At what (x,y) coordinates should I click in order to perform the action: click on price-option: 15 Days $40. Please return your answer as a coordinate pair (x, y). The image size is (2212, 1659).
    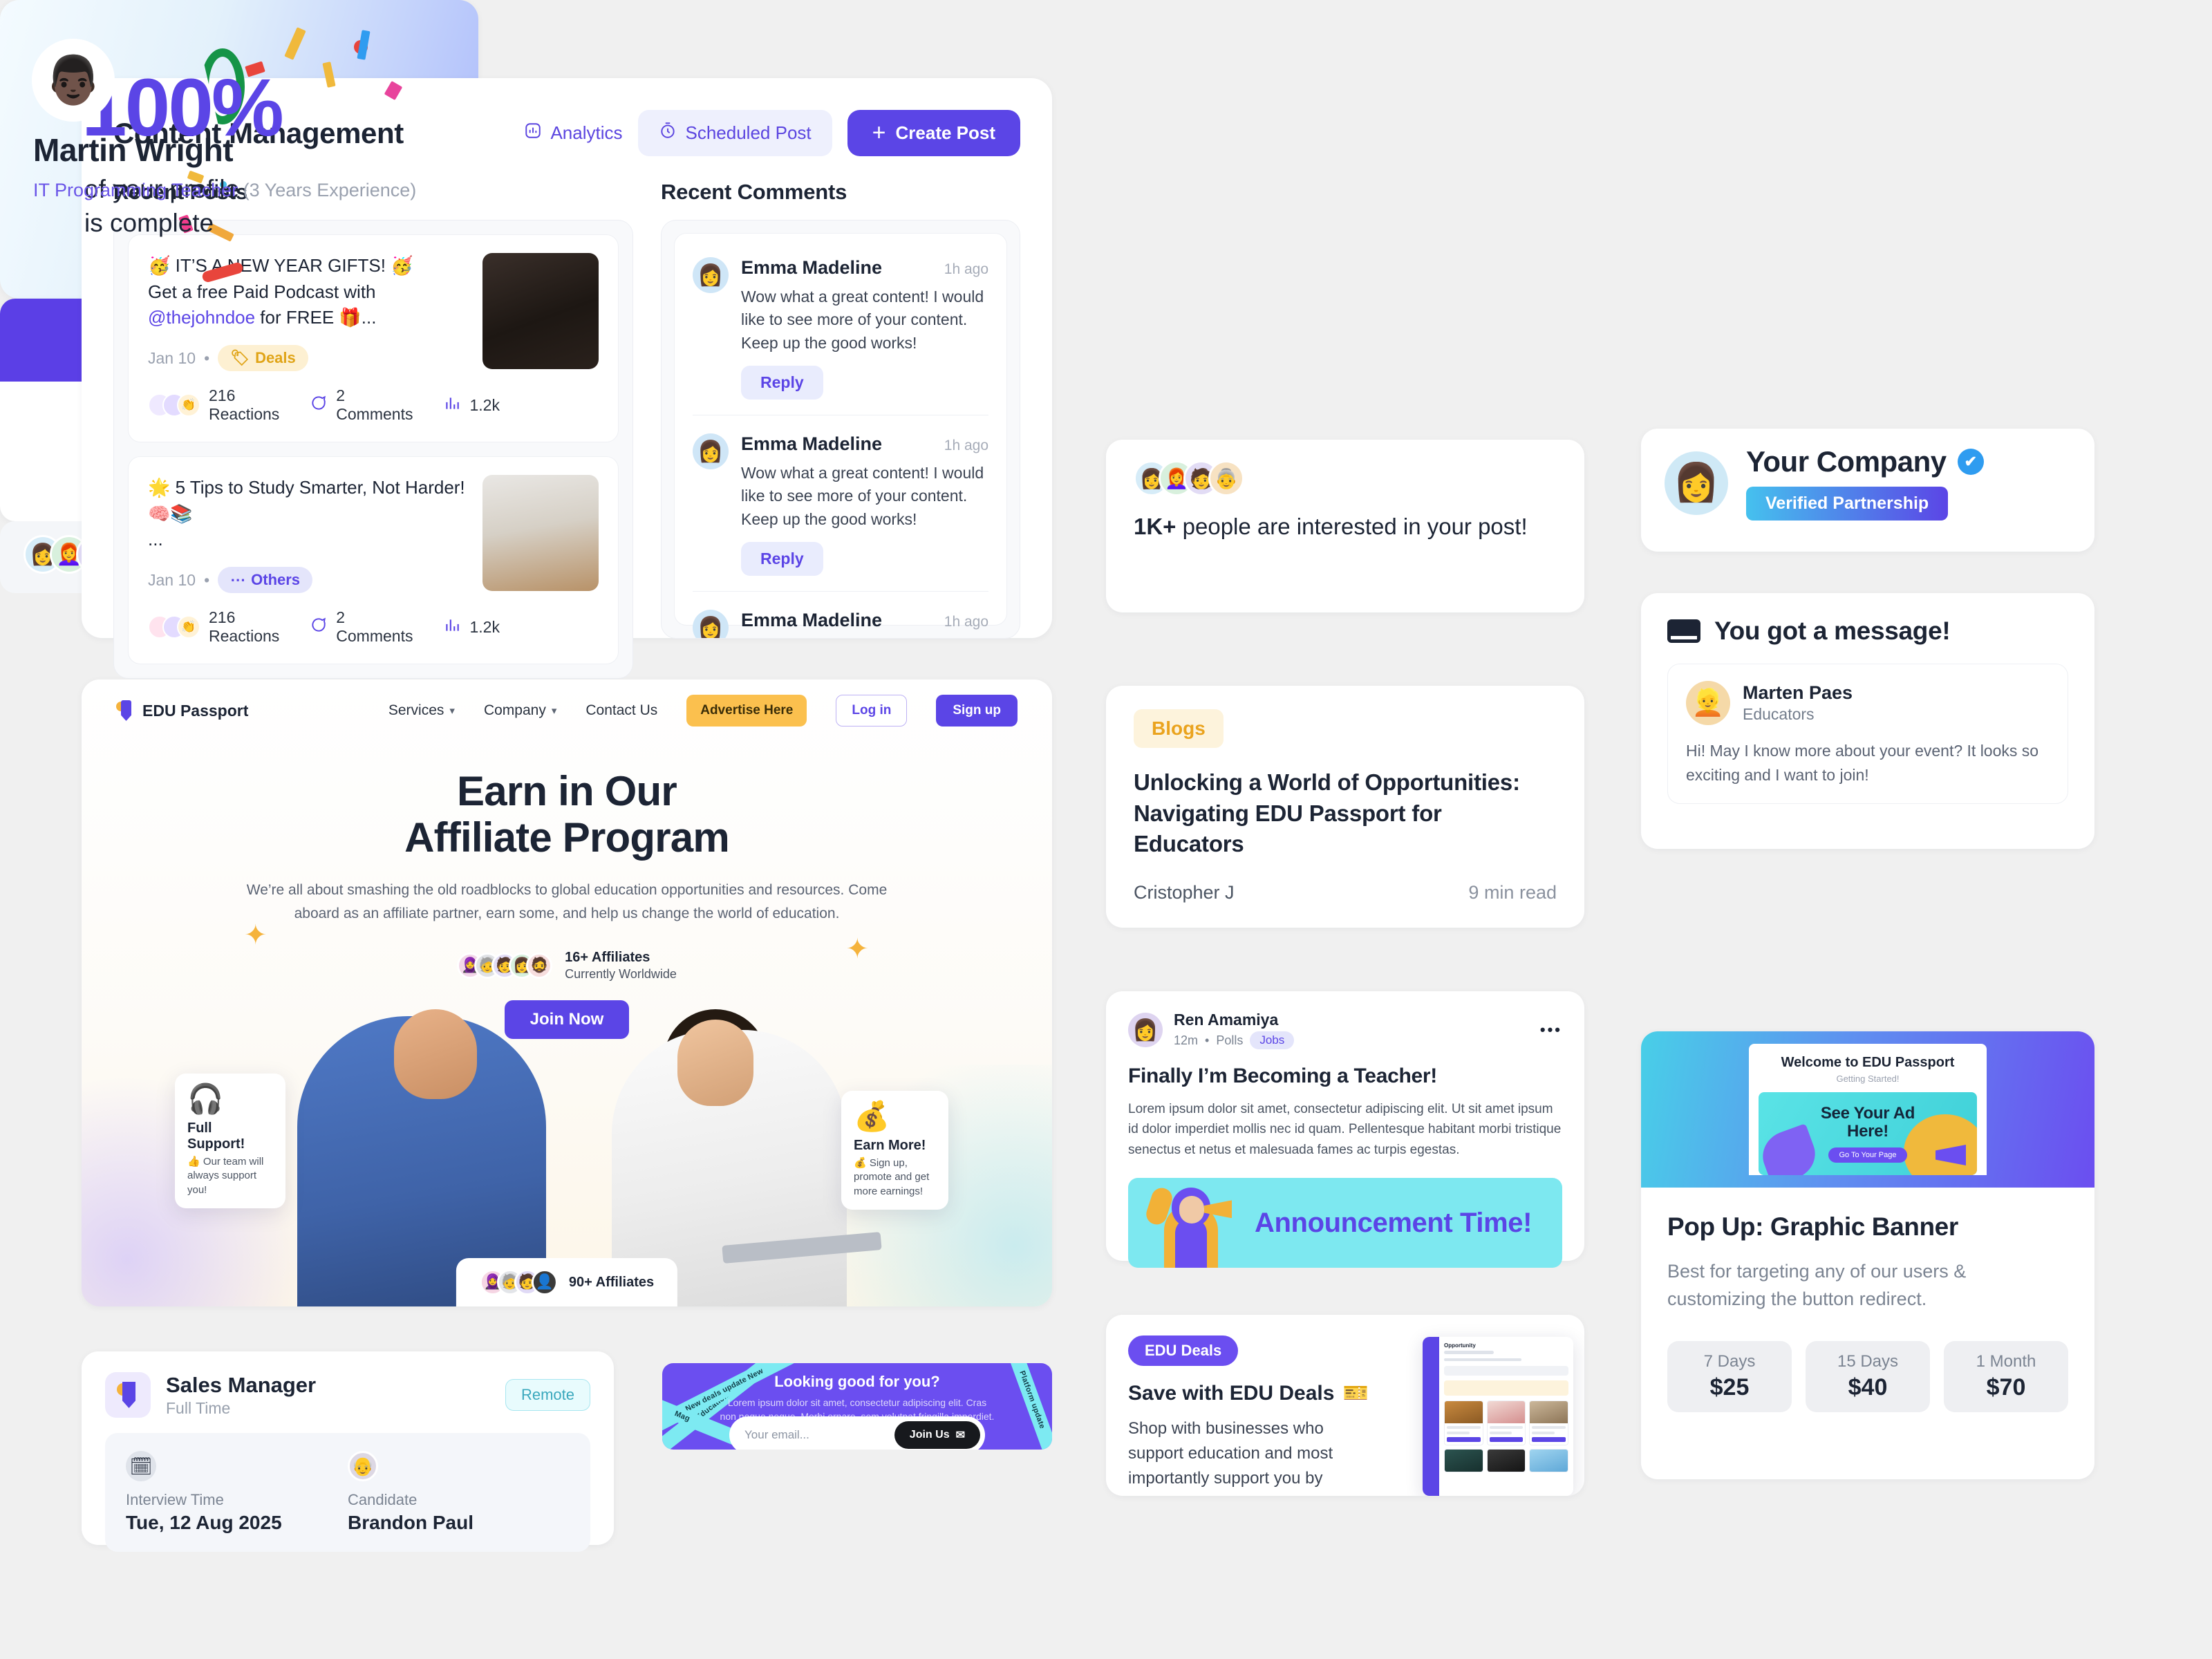
    Looking at the image, I should click on (1868, 1376).